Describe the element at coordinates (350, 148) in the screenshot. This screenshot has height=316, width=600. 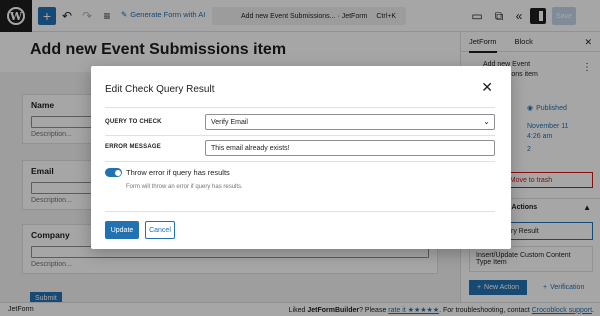
I see `error-message-field: This email already exists!` at that location.